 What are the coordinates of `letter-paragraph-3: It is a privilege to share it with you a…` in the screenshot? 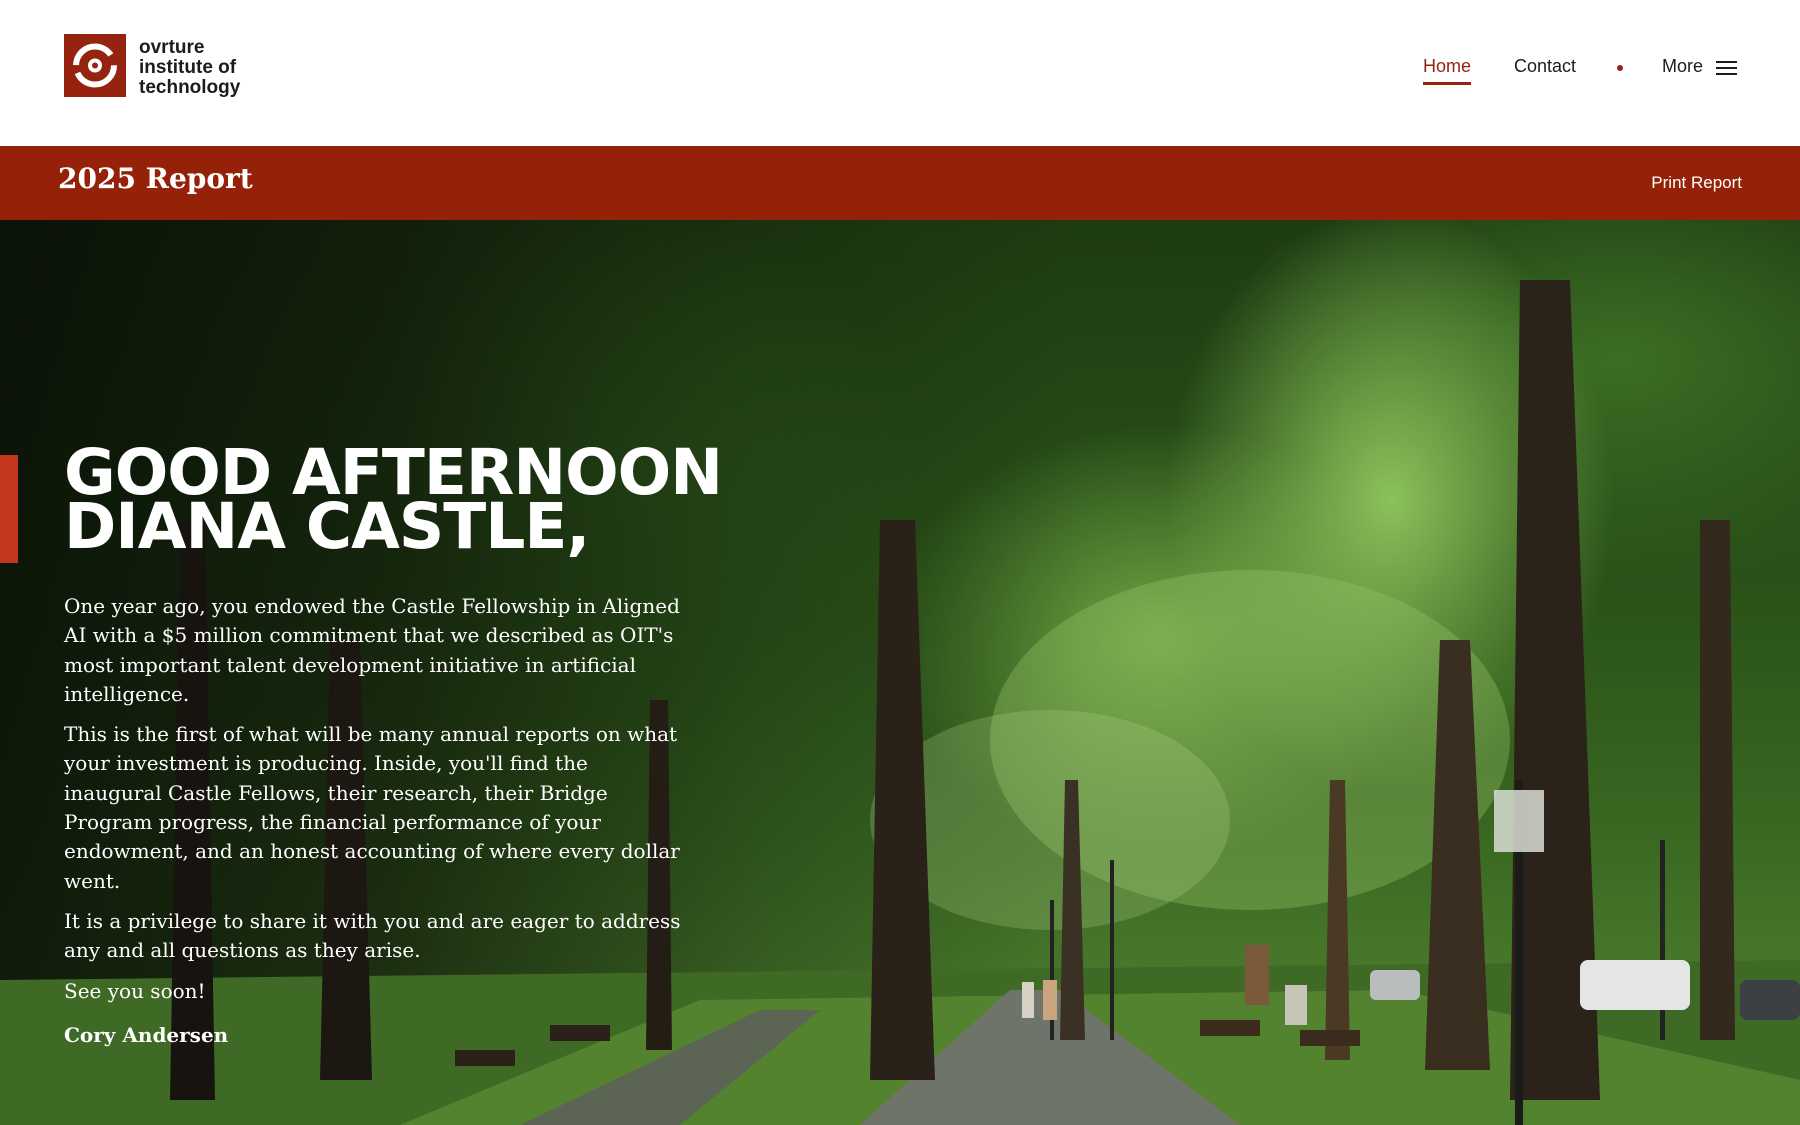 It's located at (372, 935).